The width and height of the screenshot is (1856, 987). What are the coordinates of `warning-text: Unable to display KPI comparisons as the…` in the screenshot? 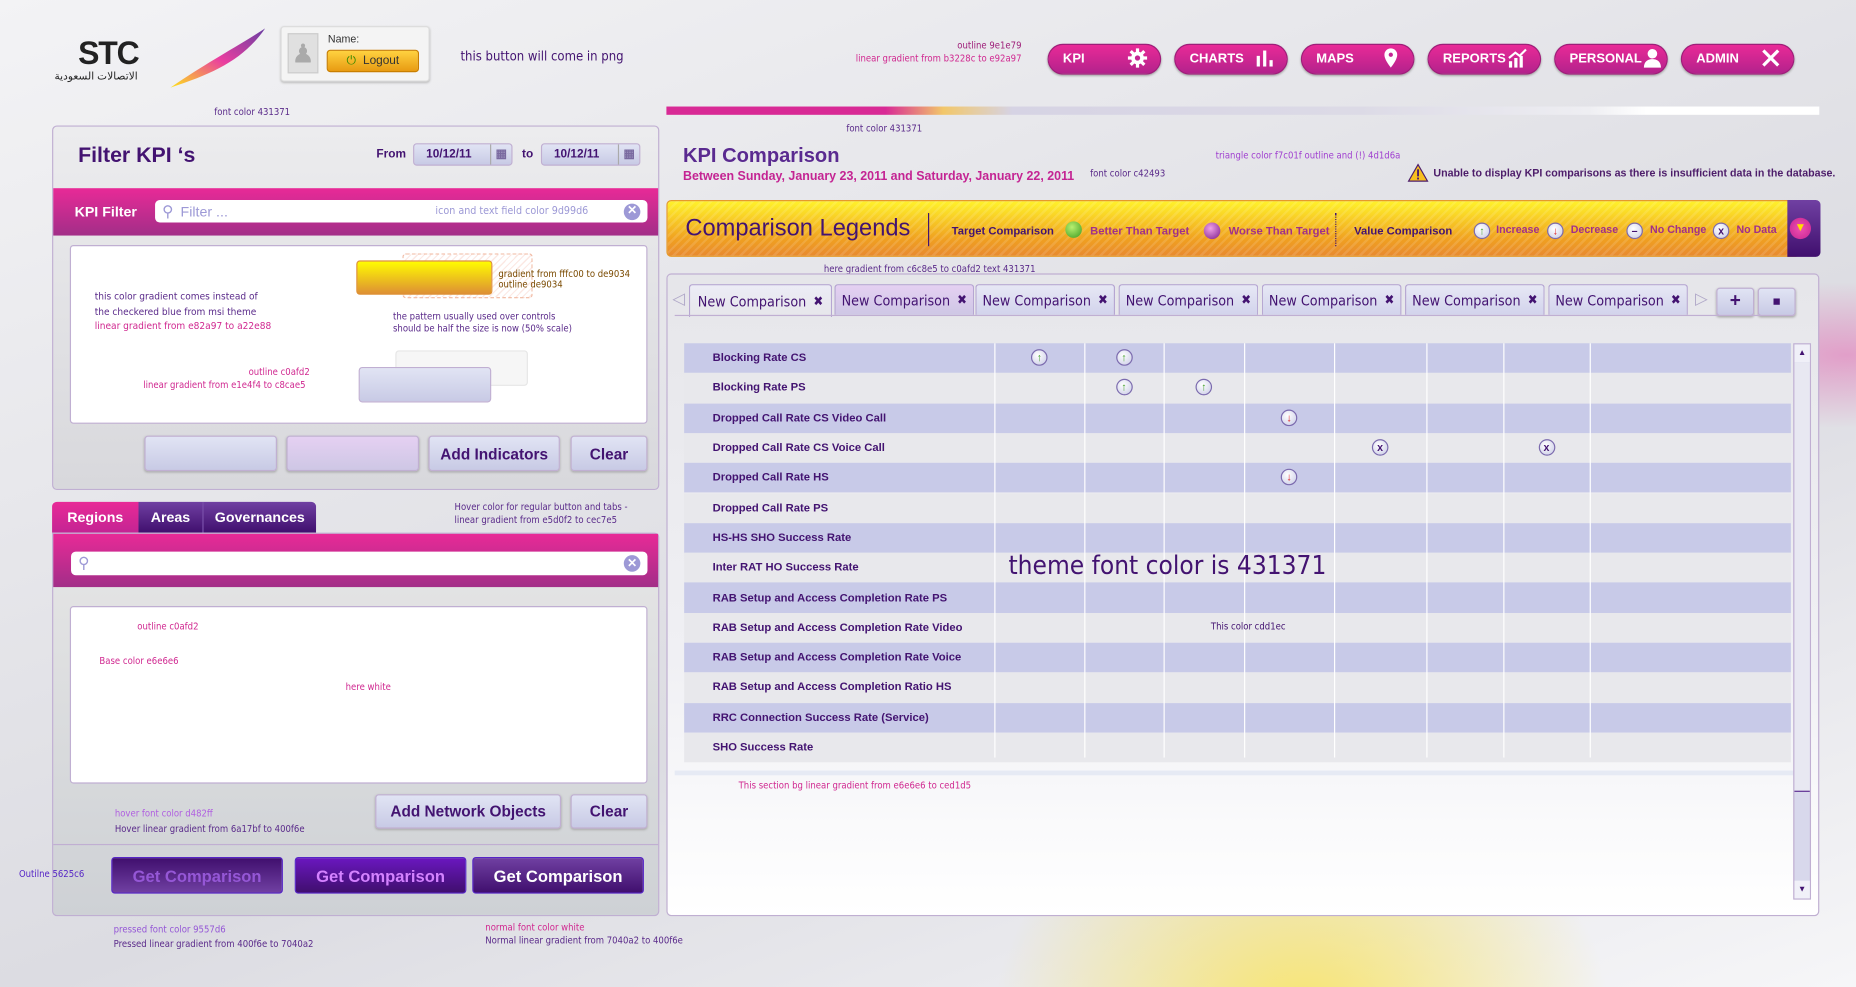 It's located at (1634, 172).